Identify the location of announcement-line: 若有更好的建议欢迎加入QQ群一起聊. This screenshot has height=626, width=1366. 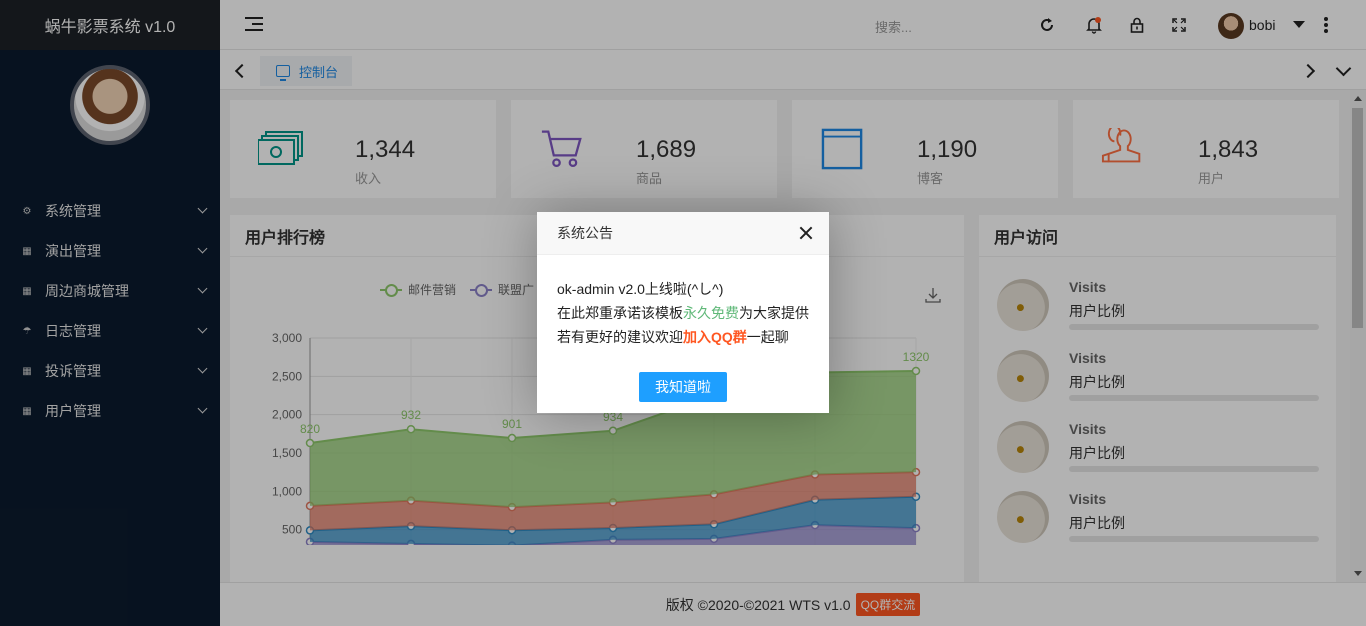
(683, 337).